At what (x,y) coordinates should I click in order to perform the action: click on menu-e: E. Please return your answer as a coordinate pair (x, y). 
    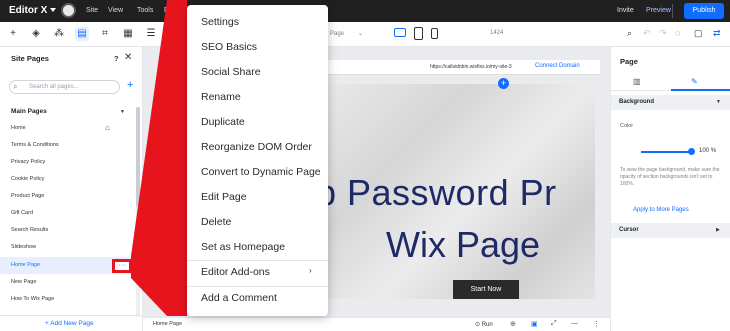
    Looking at the image, I should click on (166, 10).